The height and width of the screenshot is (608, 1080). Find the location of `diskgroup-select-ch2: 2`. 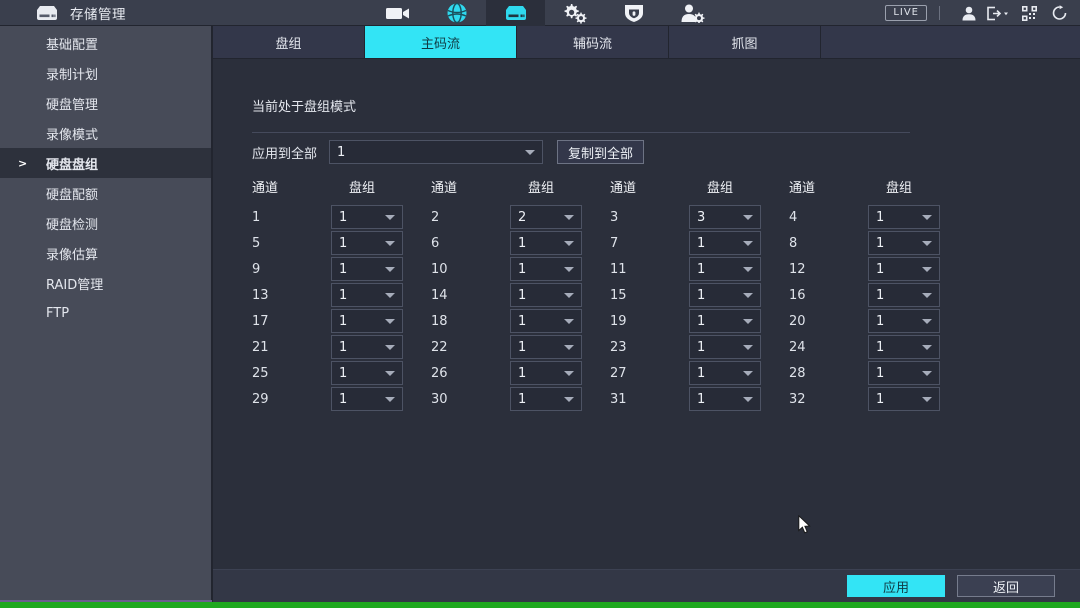

diskgroup-select-ch2: 2 is located at coordinates (546, 217).